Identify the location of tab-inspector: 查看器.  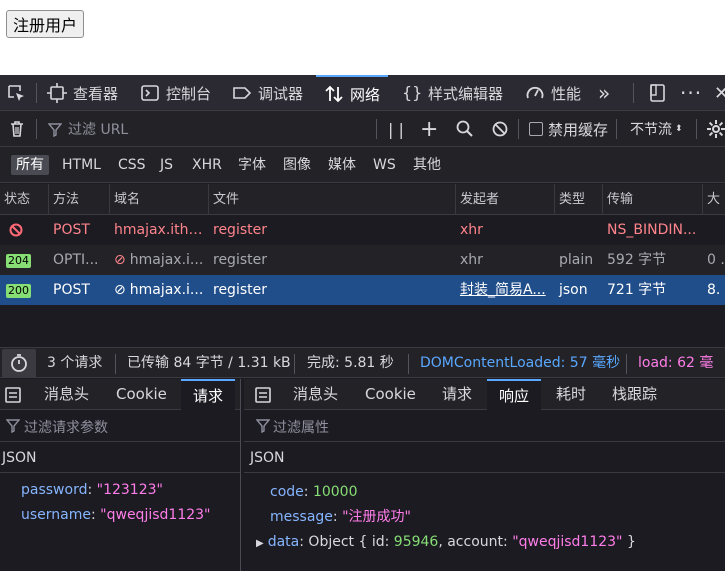
(82, 93).